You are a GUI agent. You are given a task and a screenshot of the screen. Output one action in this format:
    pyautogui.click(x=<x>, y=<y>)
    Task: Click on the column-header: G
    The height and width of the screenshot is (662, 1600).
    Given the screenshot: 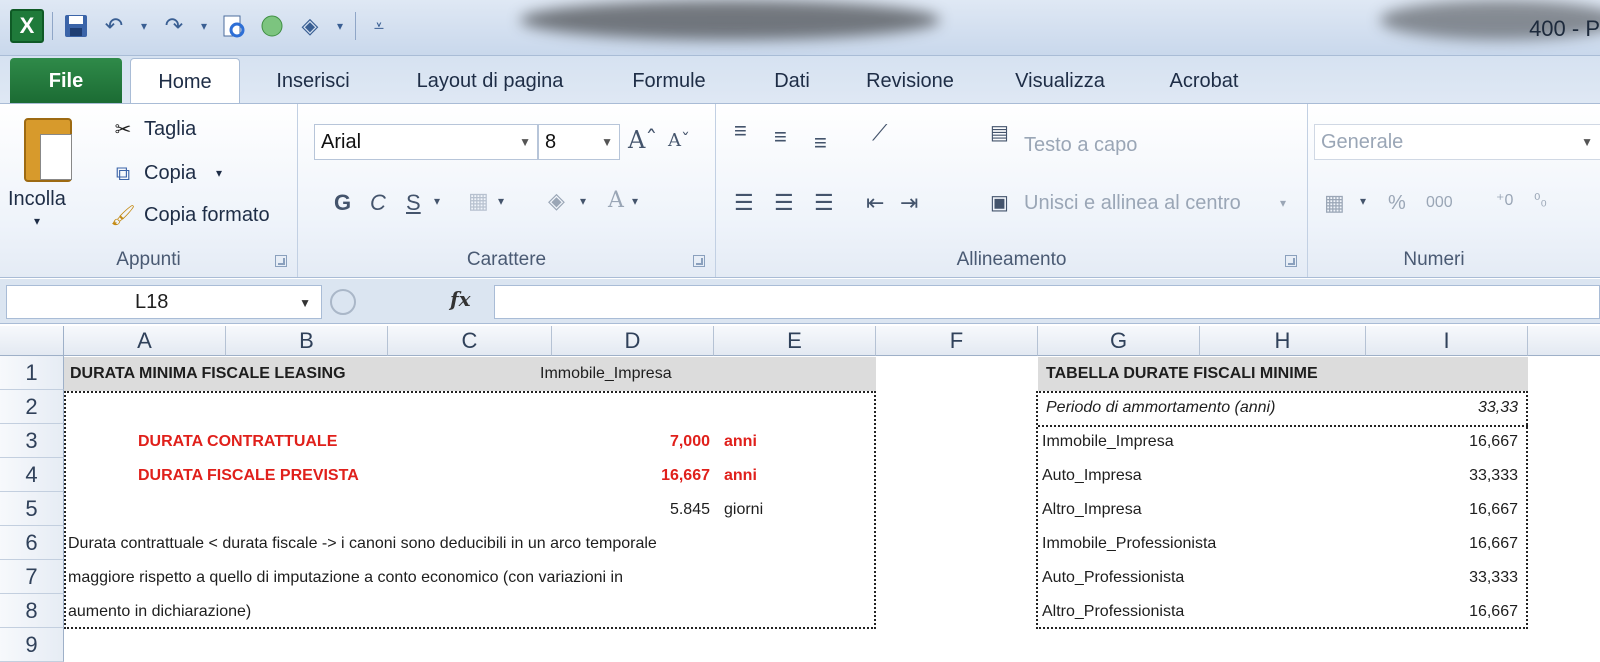 What is the action you would take?
    pyautogui.click(x=1119, y=341)
    